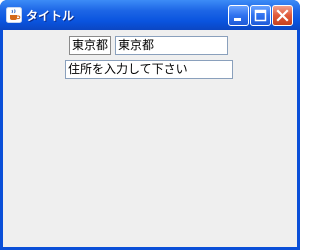  I want to click on address-field: 住所を入力して下さい, so click(149, 69).